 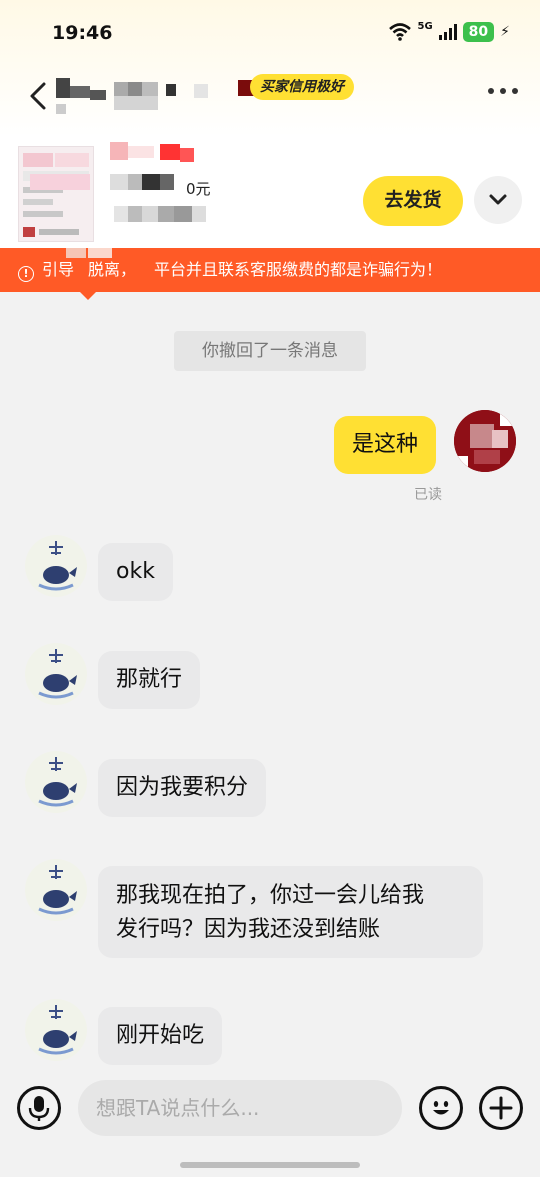 What do you see at coordinates (198, 189) in the screenshot?
I see `product-price: 0元` at bounding box center [198, 189].